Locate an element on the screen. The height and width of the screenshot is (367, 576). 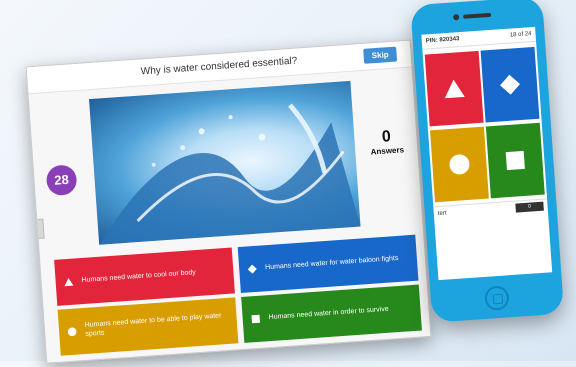
answer-option-1: Humans need water to cool our body is located at coordinates (144, 276).